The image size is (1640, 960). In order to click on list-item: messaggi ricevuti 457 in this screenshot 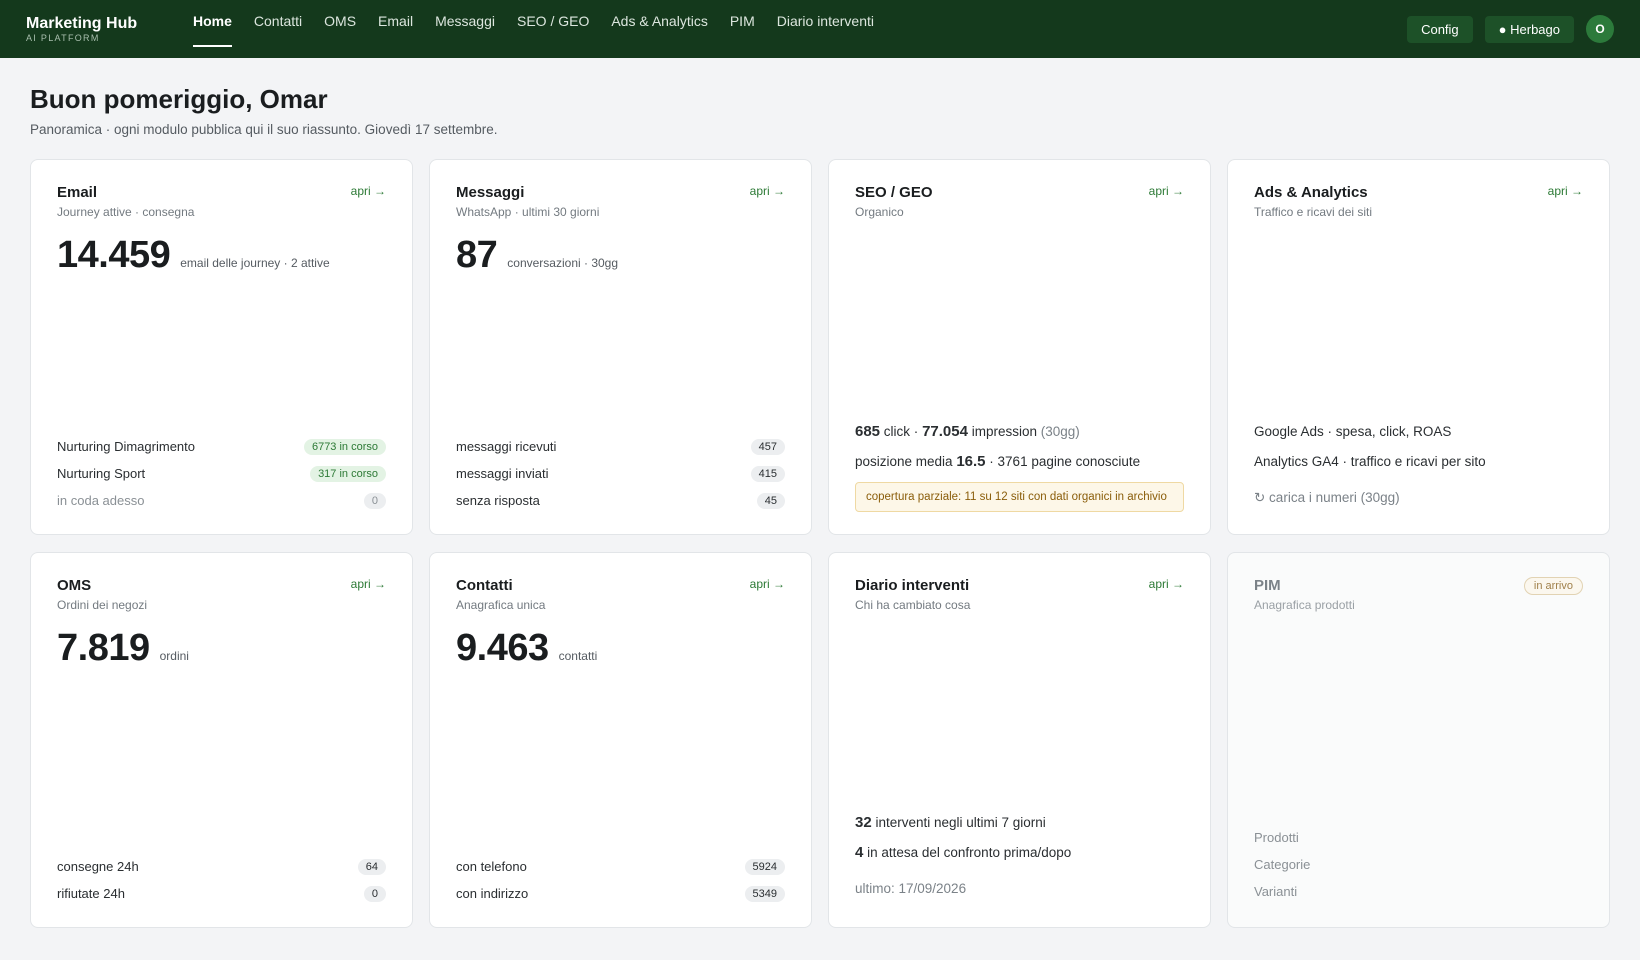, I will do `click(620, 446)`.